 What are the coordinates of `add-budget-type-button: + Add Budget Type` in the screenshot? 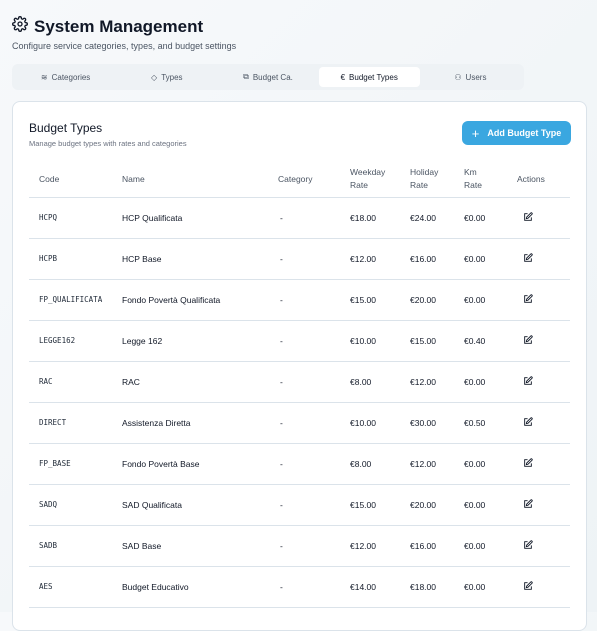 It's located at (516, 133).